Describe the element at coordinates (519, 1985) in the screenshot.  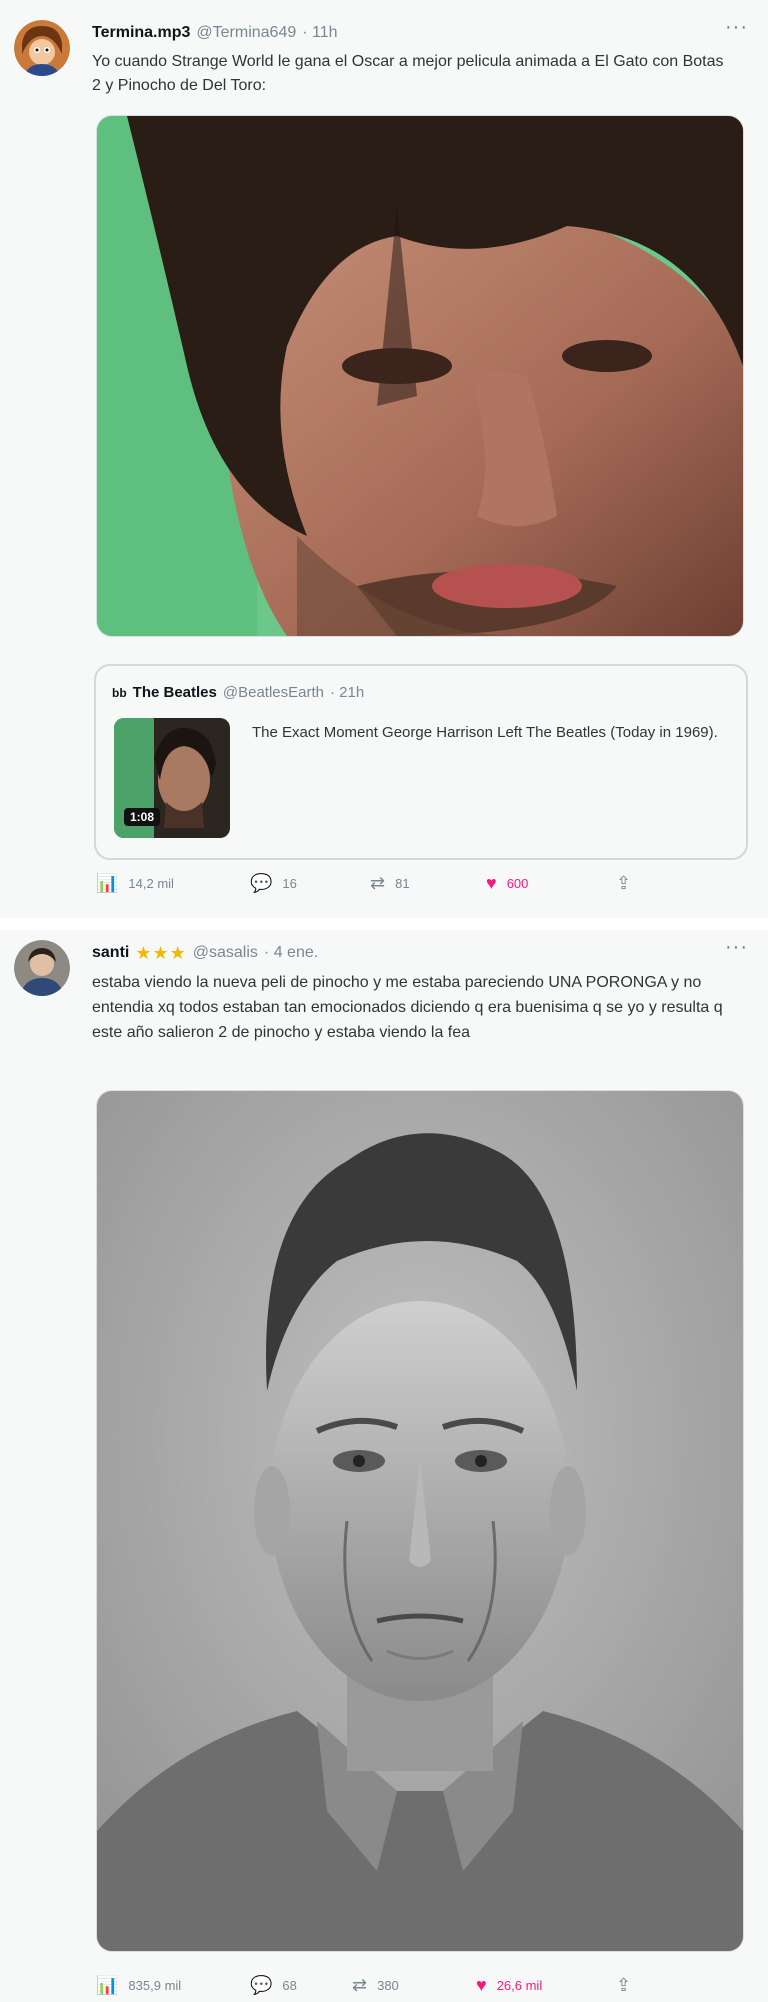
I see `like-count: 26,6 mil` at that location.